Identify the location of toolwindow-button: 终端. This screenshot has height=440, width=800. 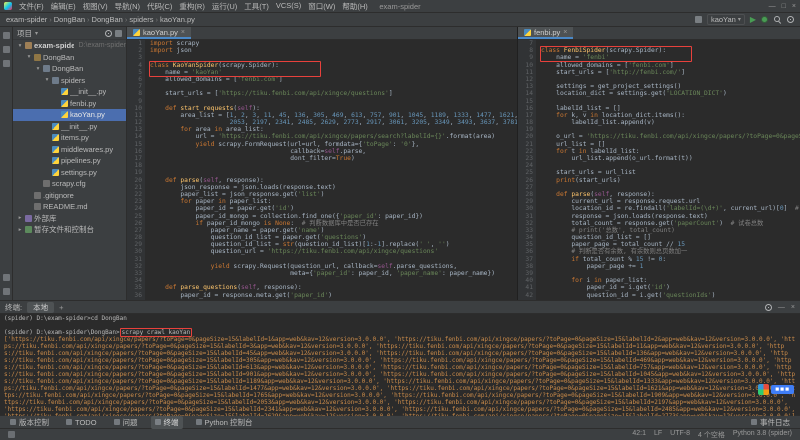
(166, 422).